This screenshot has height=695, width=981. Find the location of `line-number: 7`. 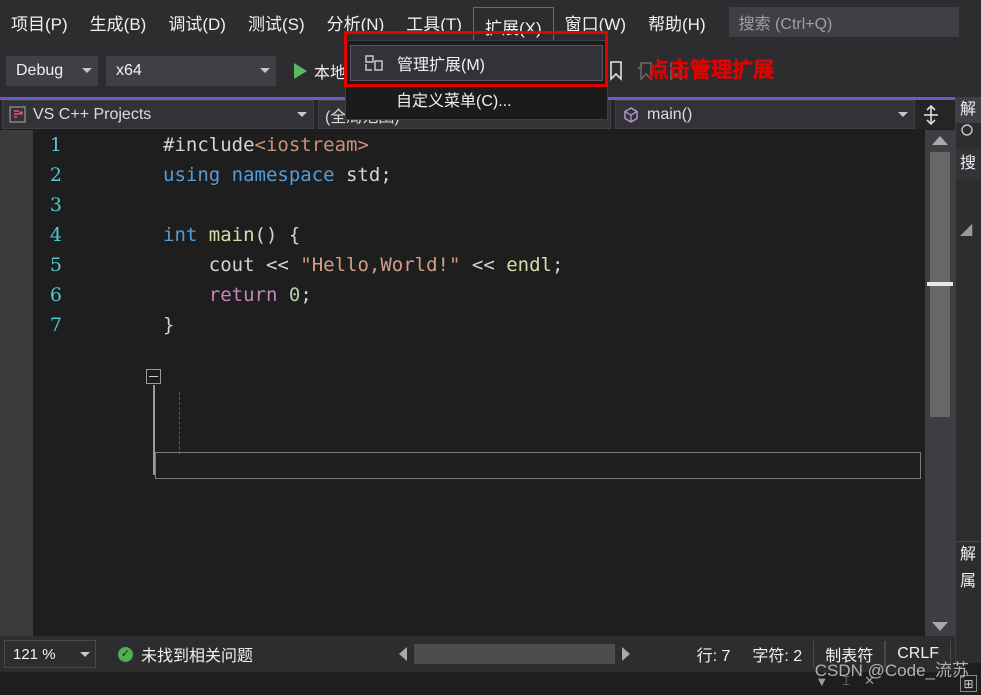

line-number: 7 is located at coordinates (55, 325).